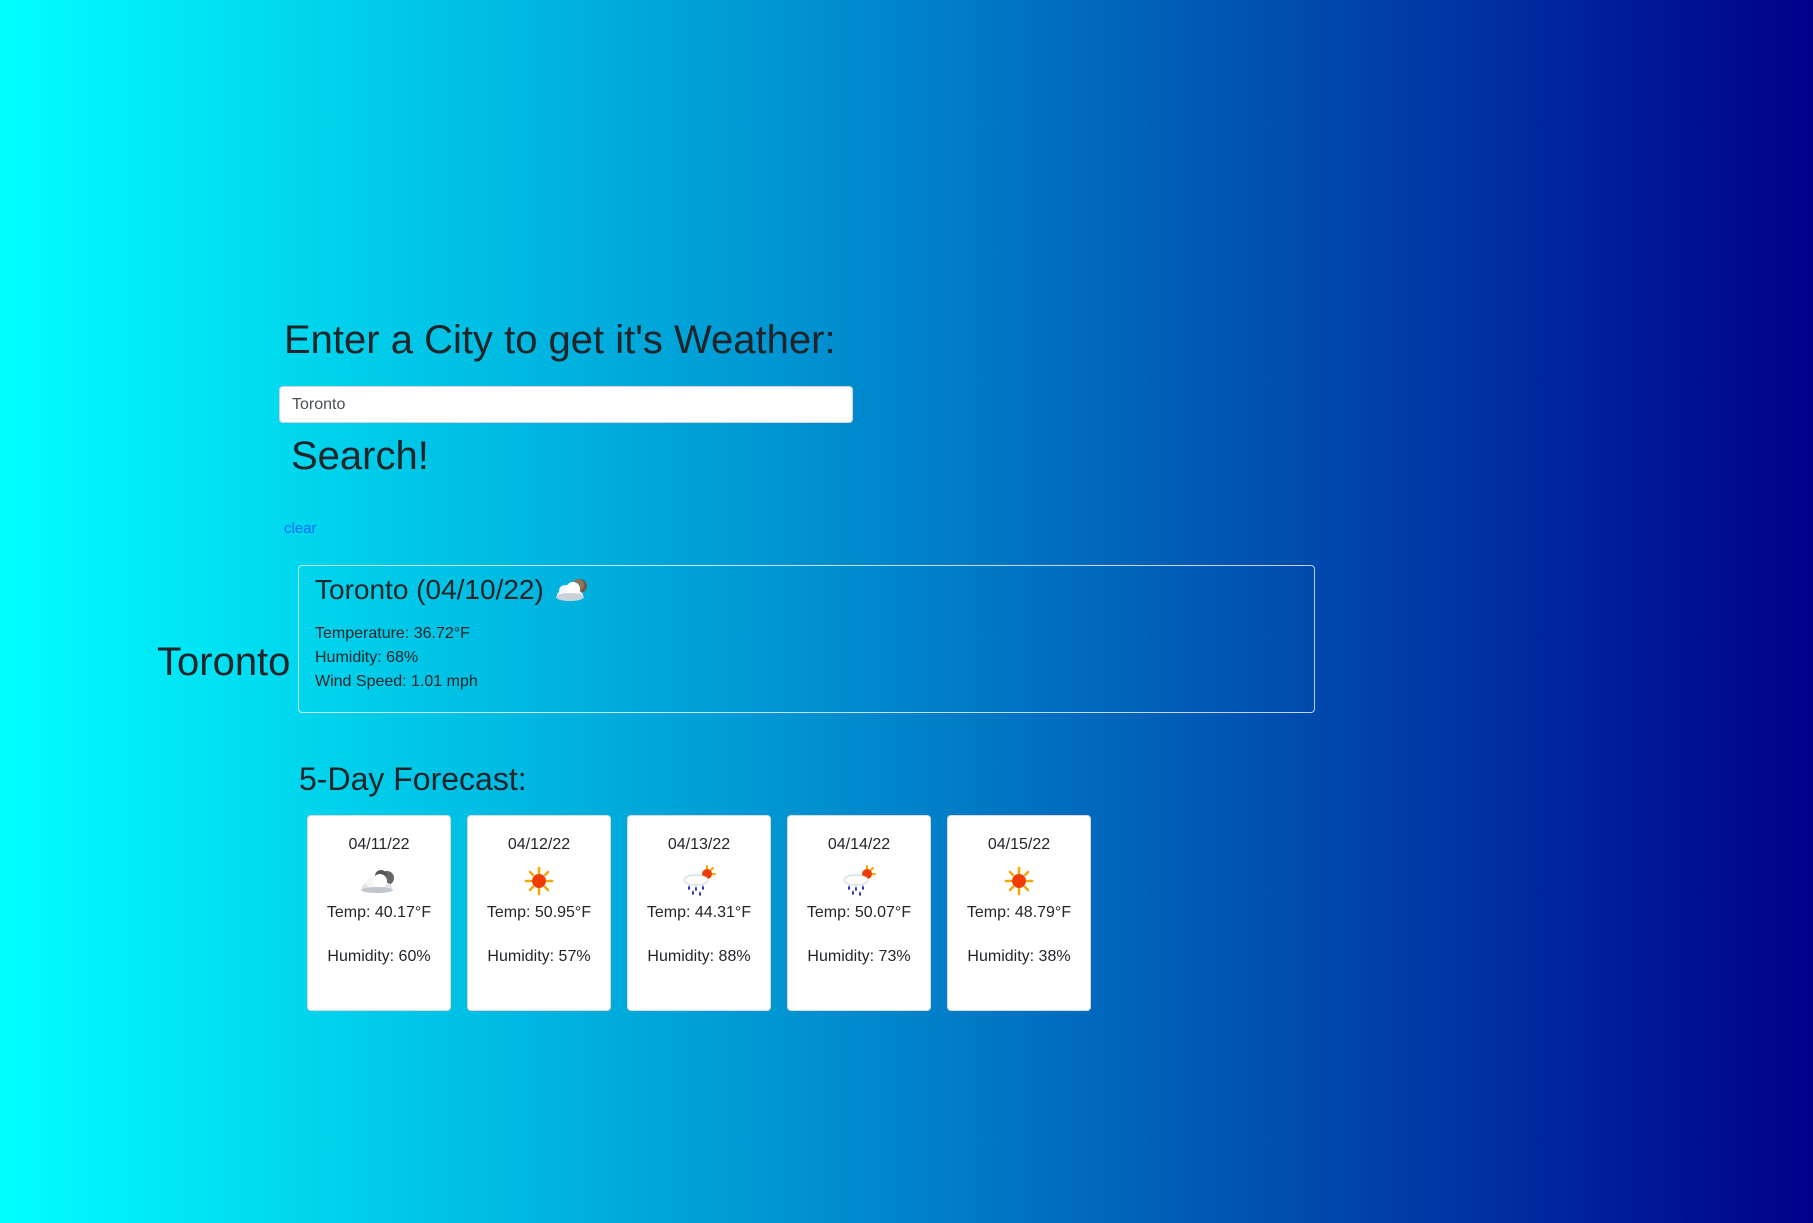 This screenshot has width=1813, height=1223. I want to click on forecast-card: 04/12/22 Temp: 50.95°F Humidity: 57%, so click(539, 913).